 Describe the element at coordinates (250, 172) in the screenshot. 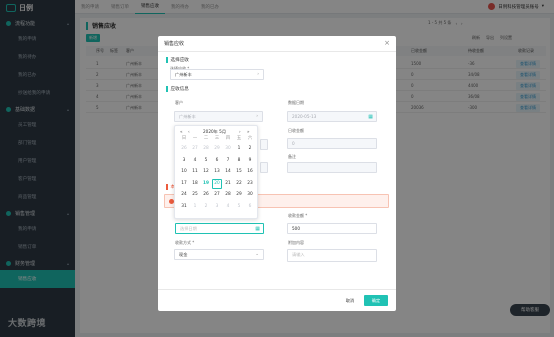

I see `date-cell: 16` at that location.